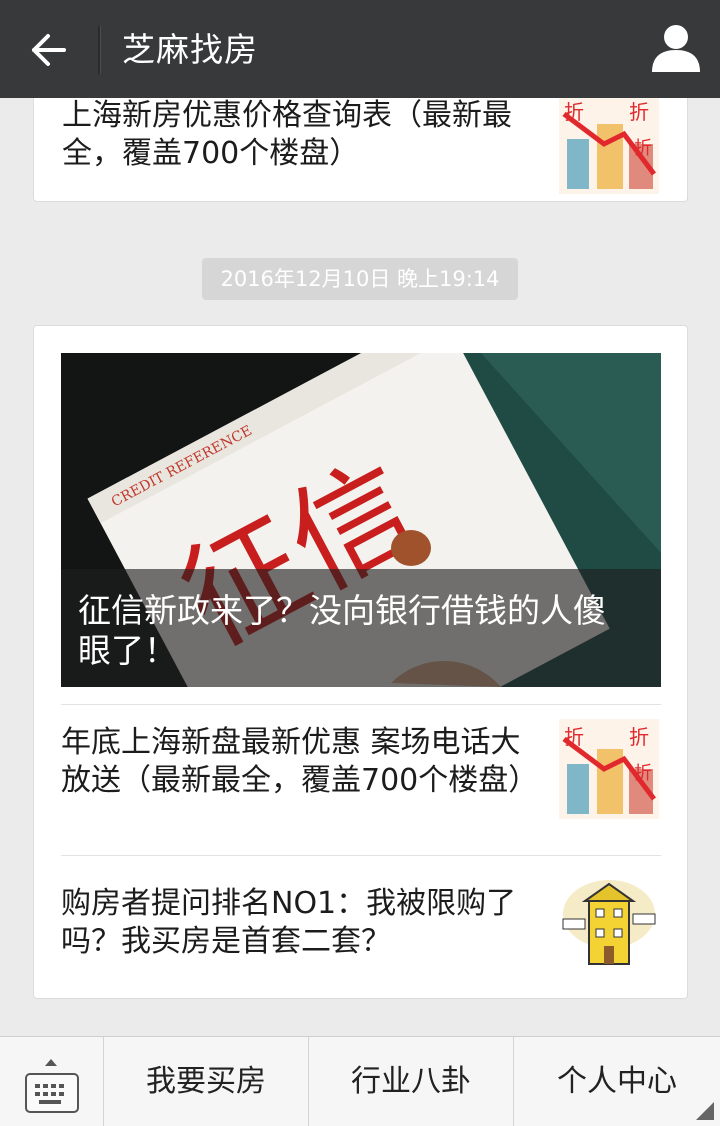 The image size is (720, 1126). Describe the element at coordinates (360, 279) in the screenshot. I see `timestamp-badge: 2016年12月10日 晚上19:14` at that location.